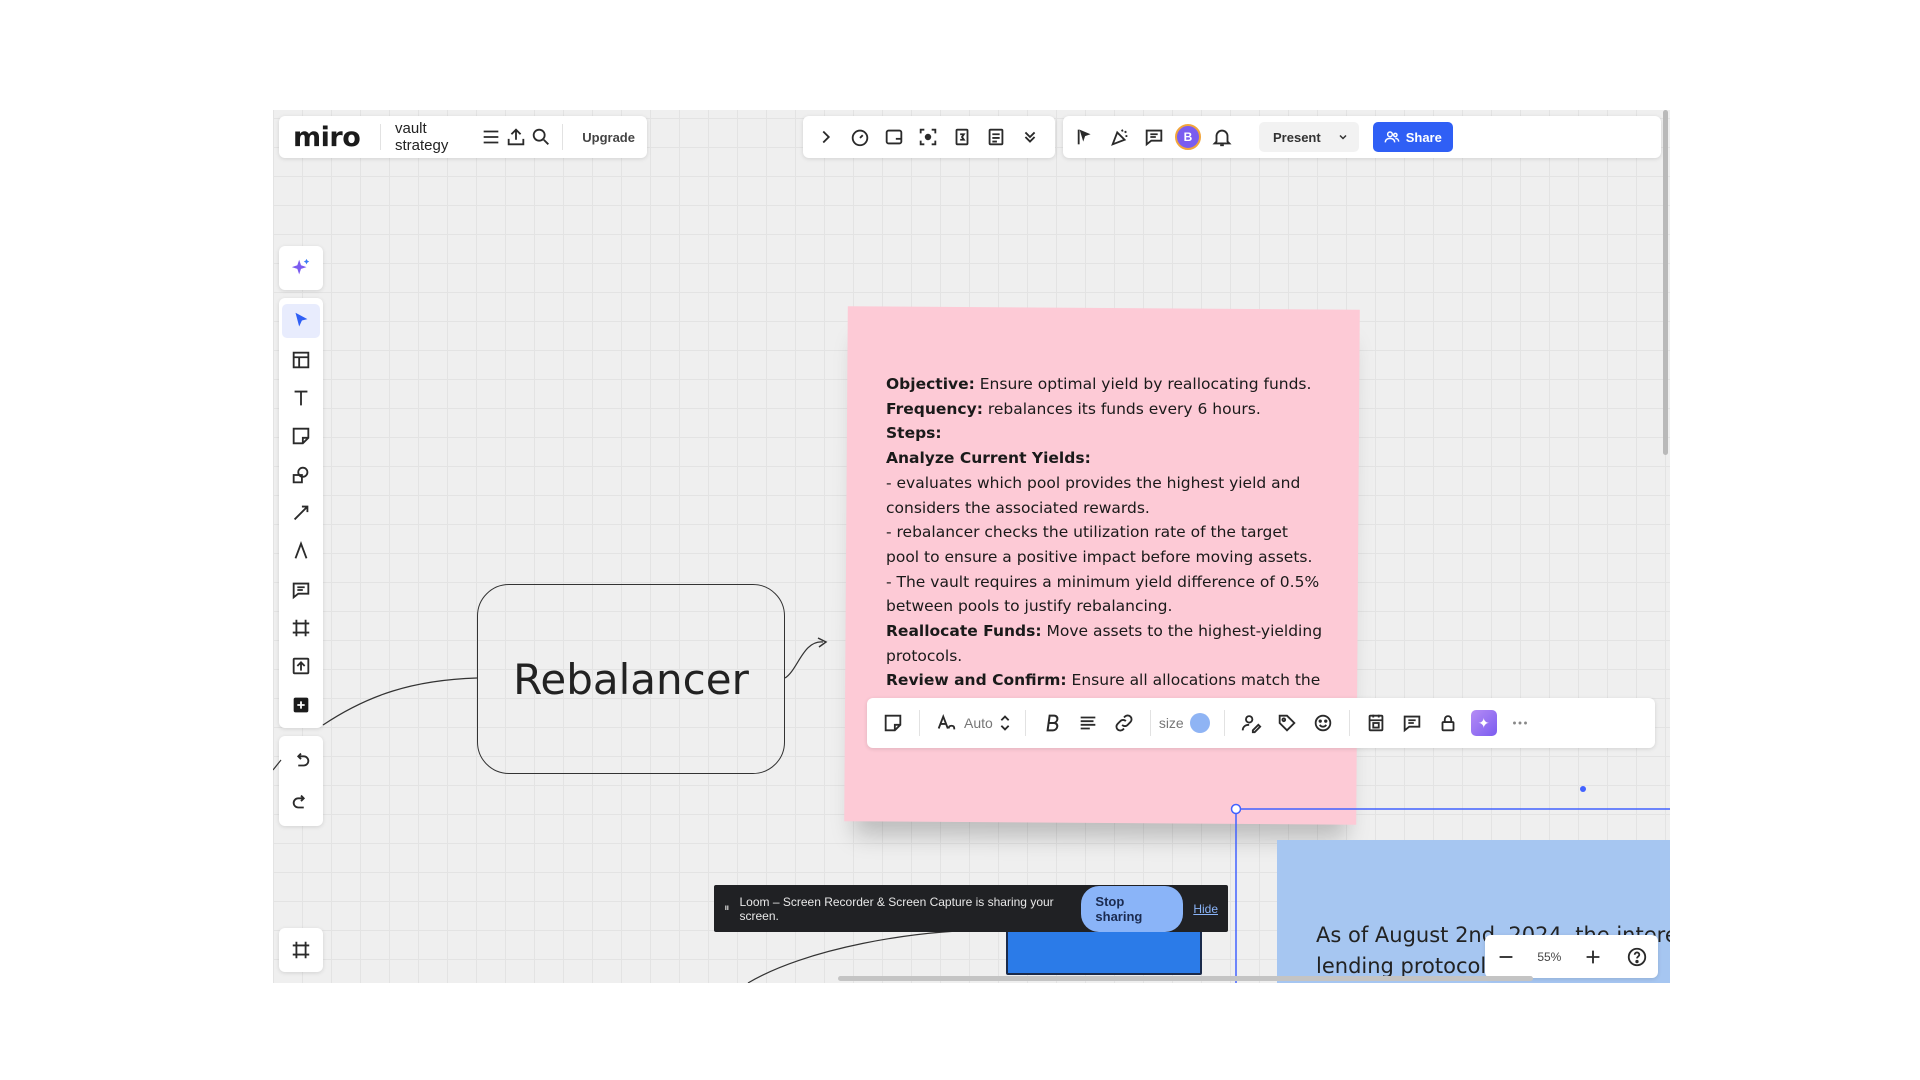  I want to click on notes-icon, so click(996, 137).